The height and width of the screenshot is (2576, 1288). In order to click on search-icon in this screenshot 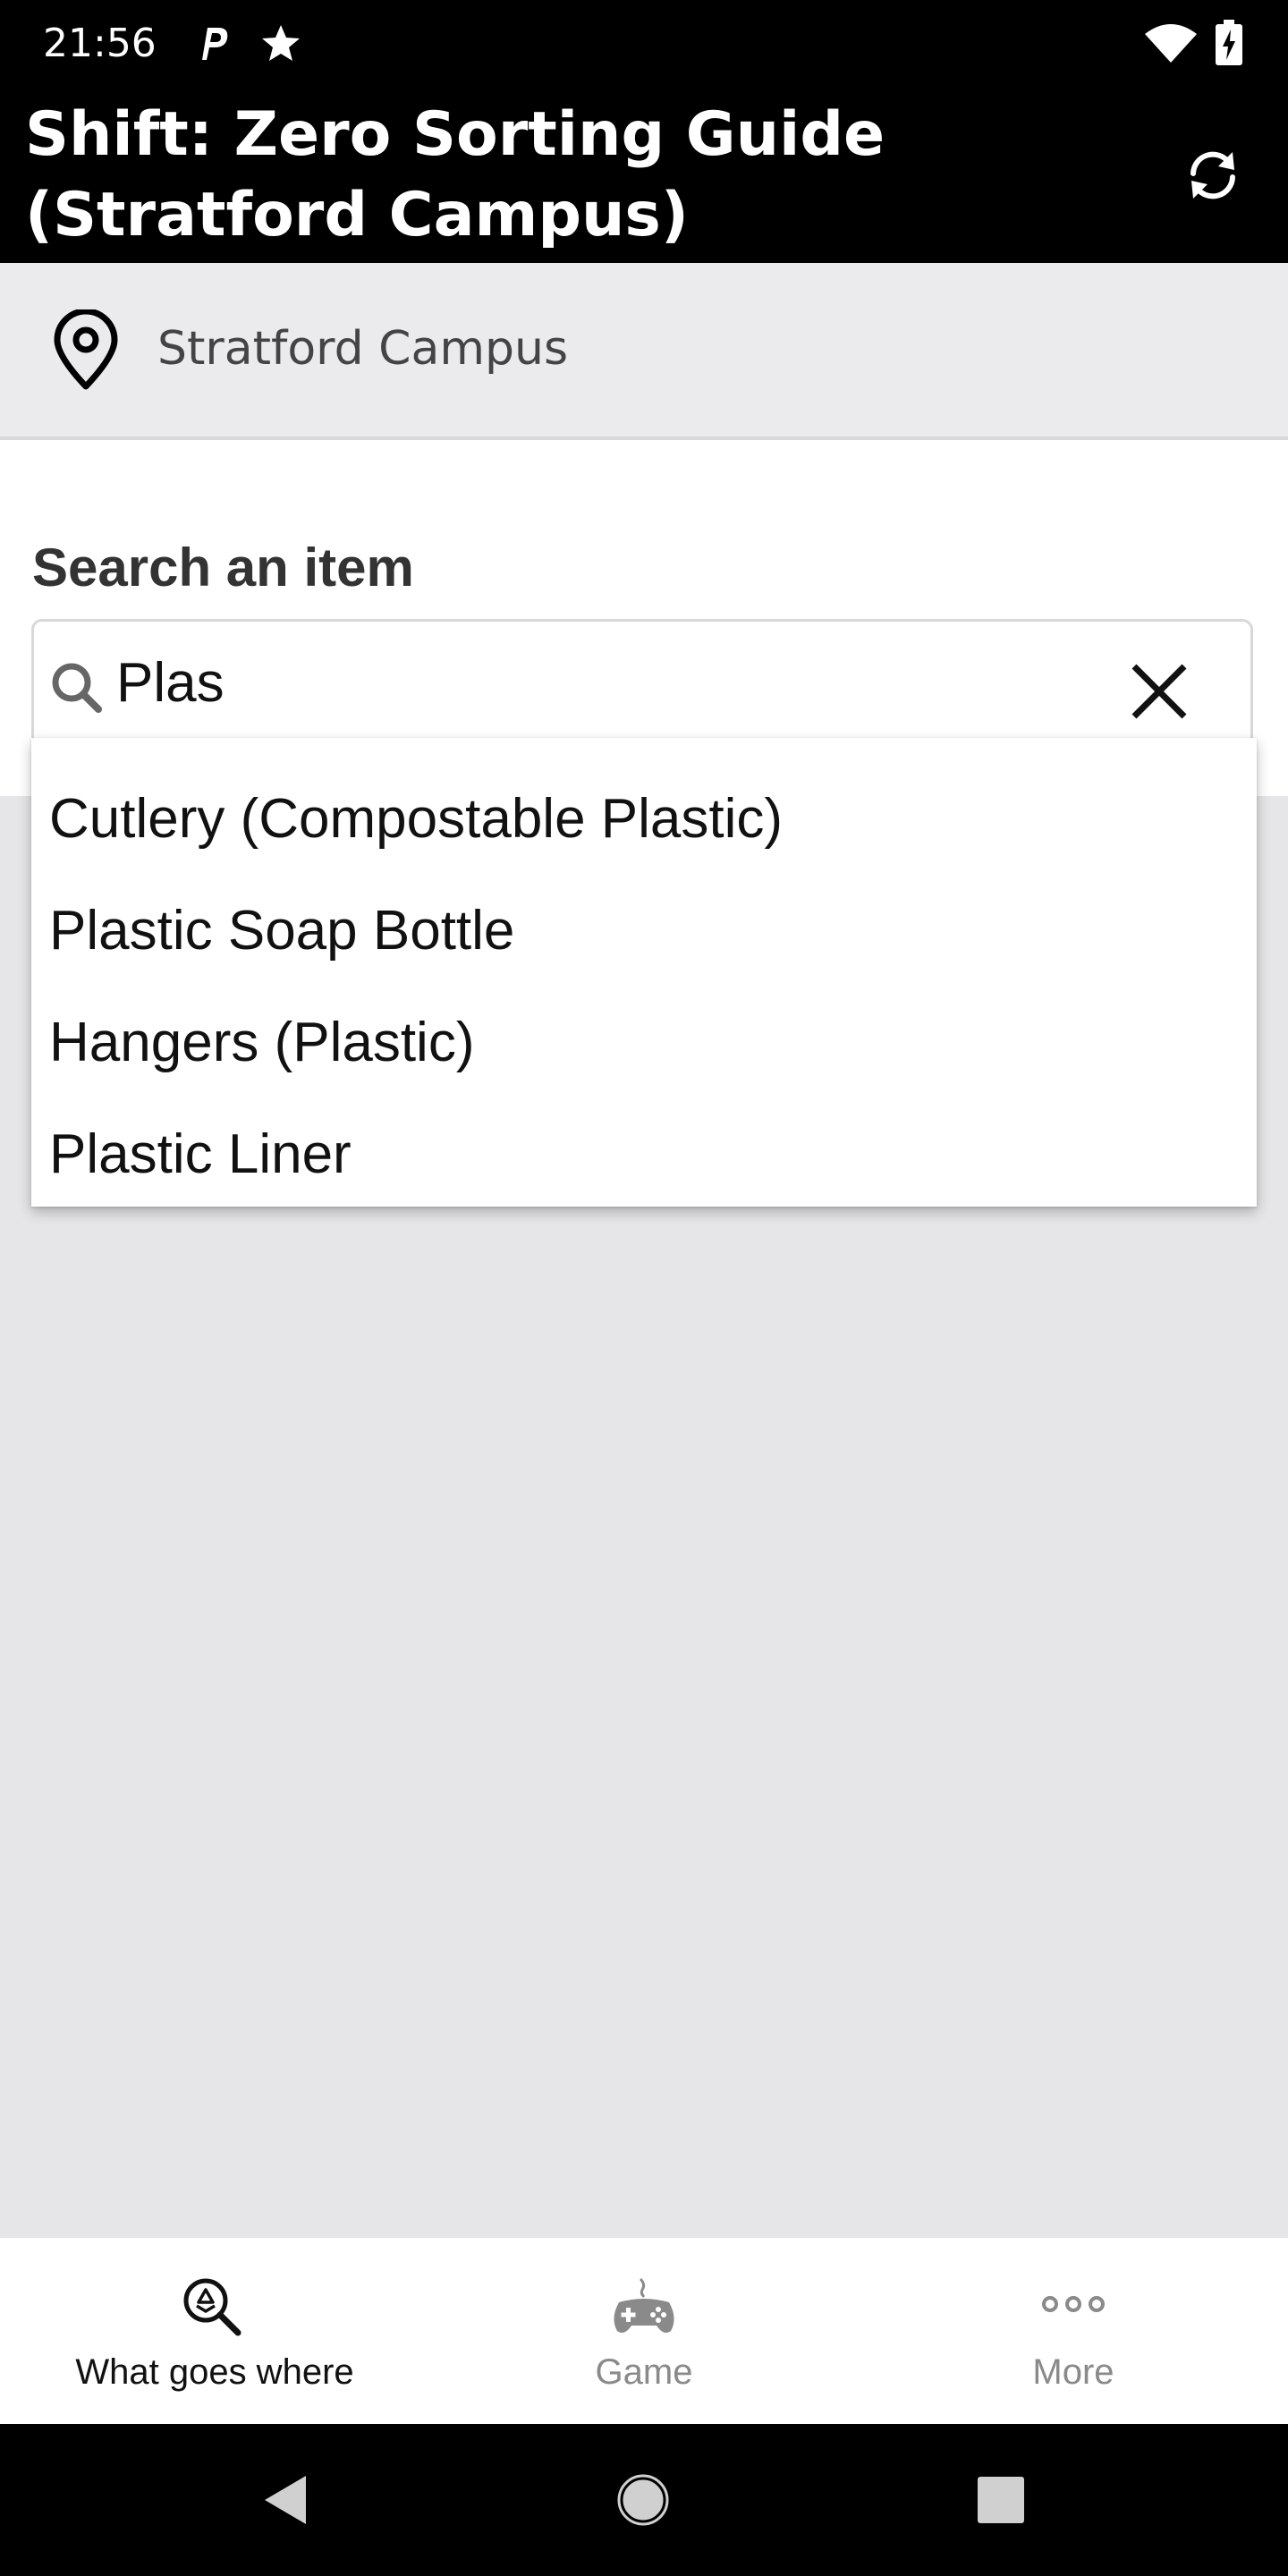, I will do `click(77, 690)`.